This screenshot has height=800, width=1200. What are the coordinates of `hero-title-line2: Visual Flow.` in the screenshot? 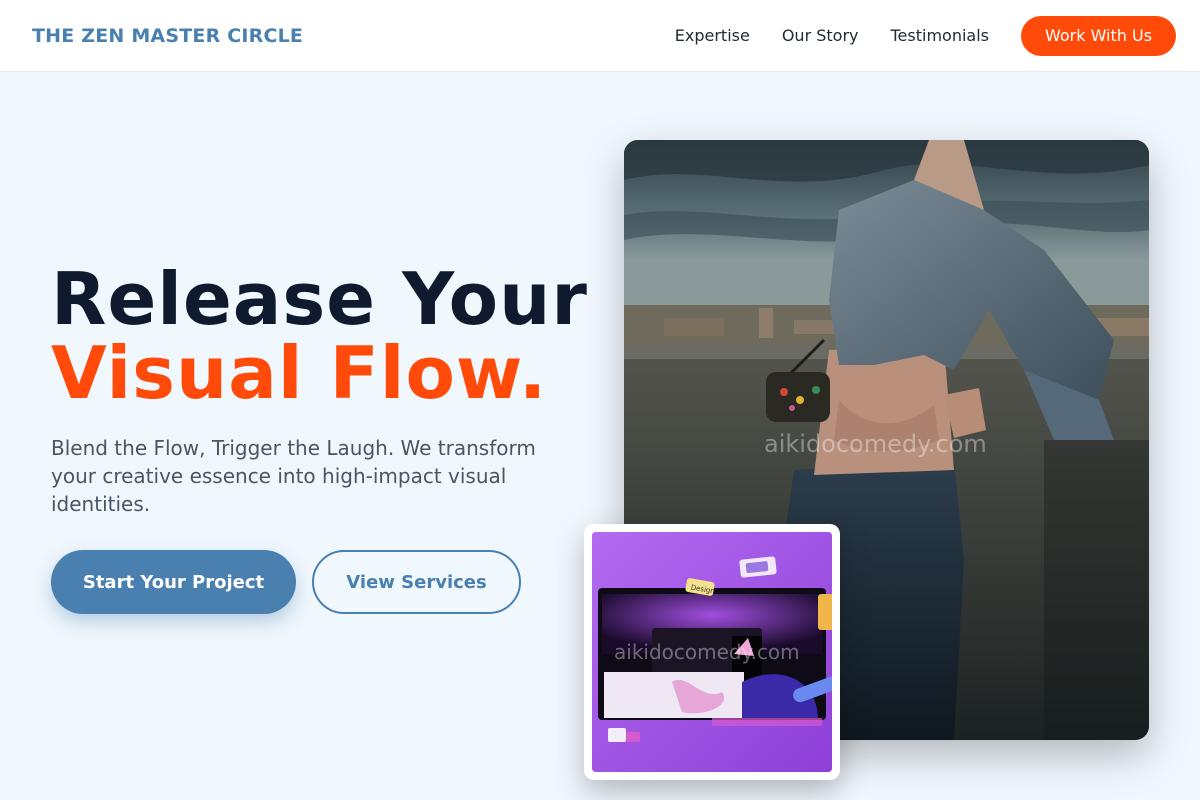 It's located at (299, 373).